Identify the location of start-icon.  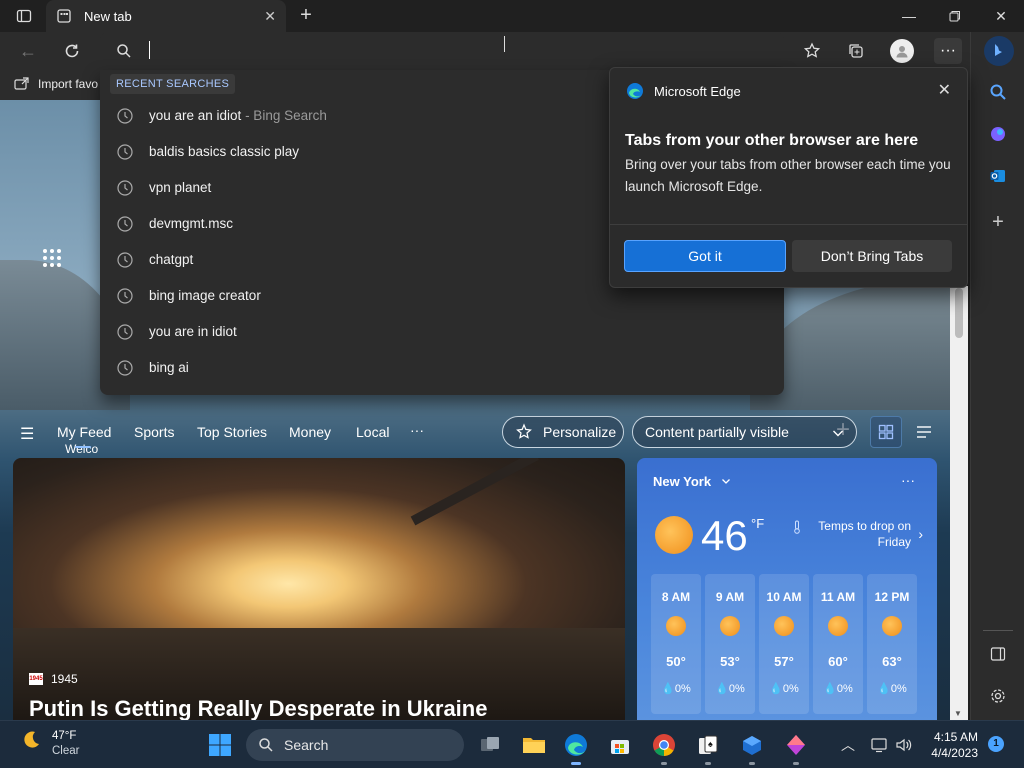
(220, 745).